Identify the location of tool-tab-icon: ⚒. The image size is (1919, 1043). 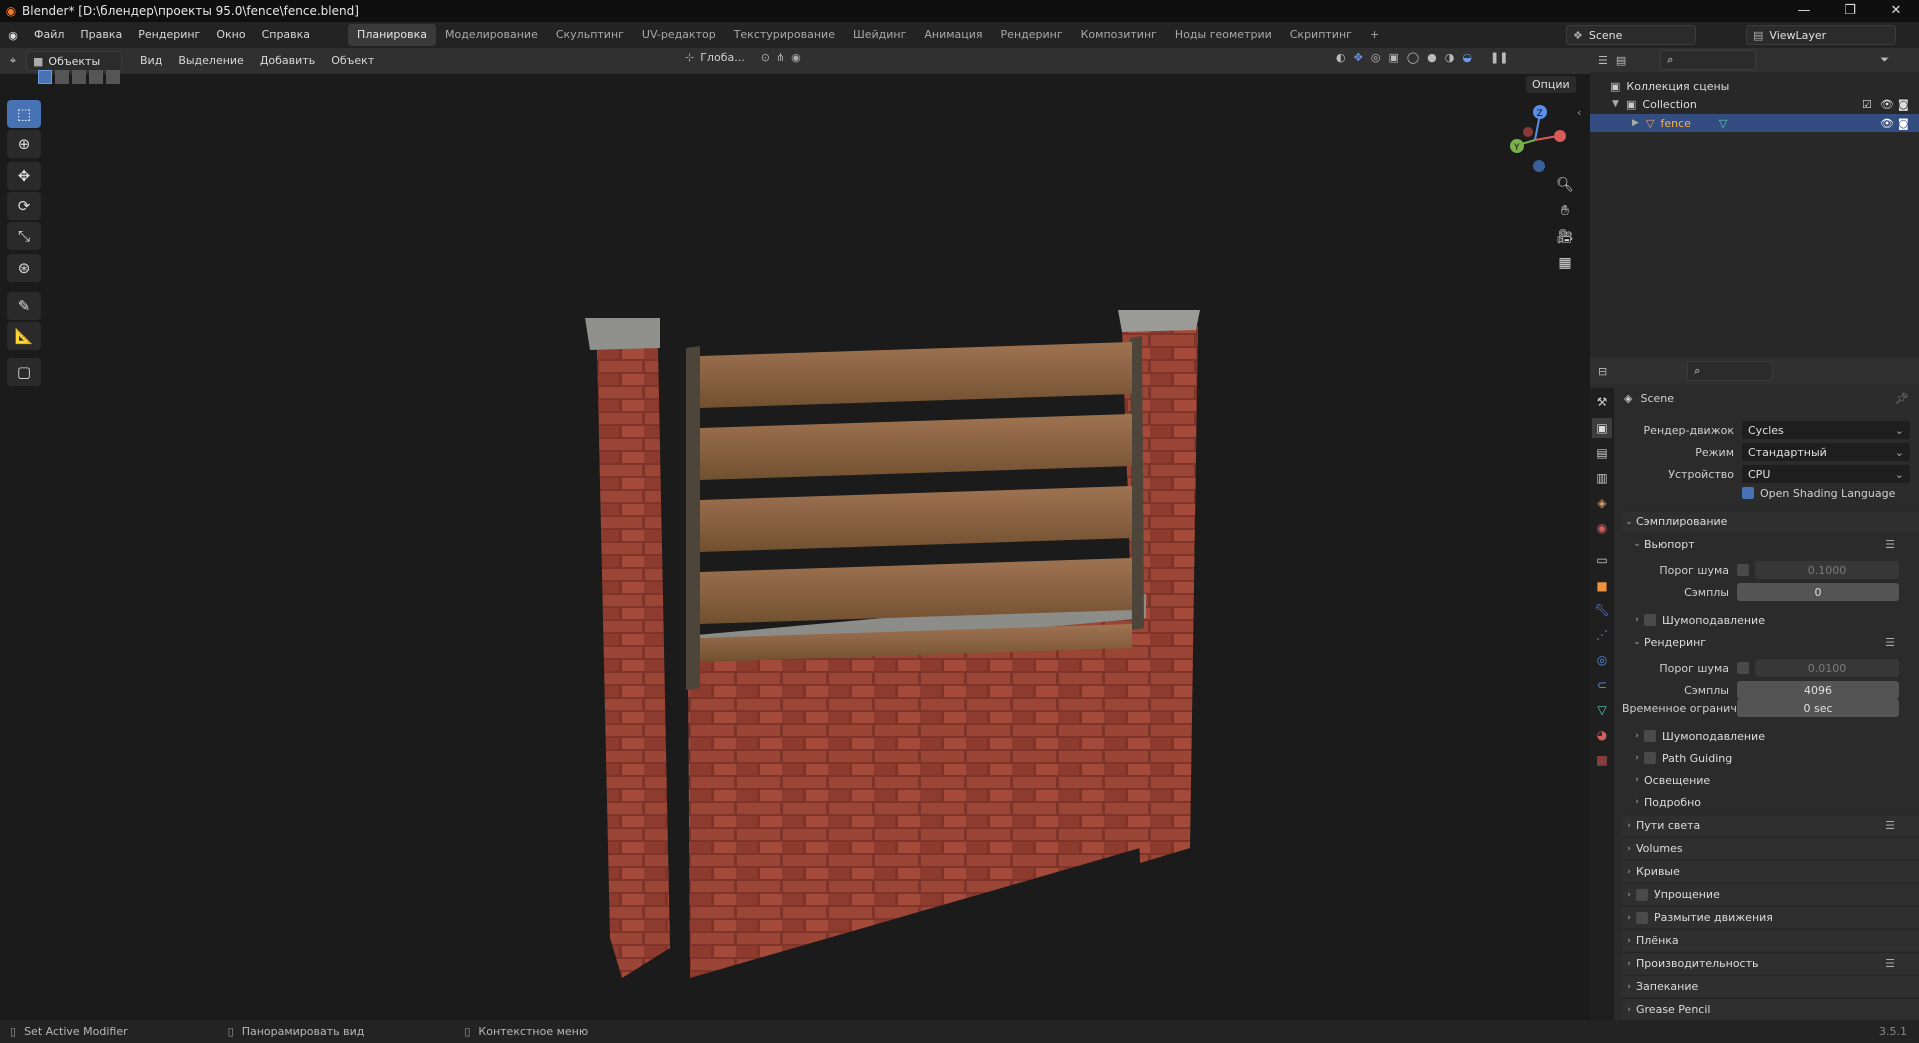
(1602, 402).